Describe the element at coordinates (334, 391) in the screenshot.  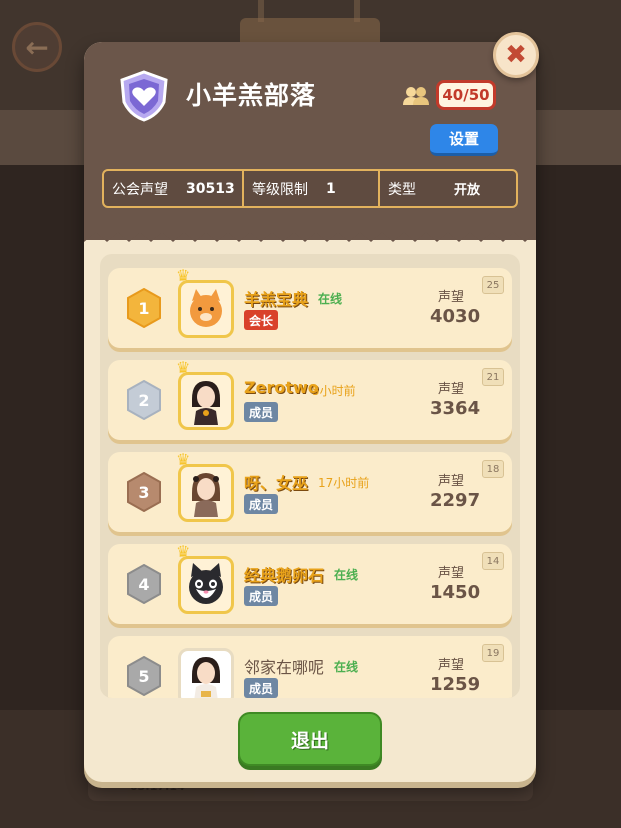
I see `member-status: 5小时前` at that location.